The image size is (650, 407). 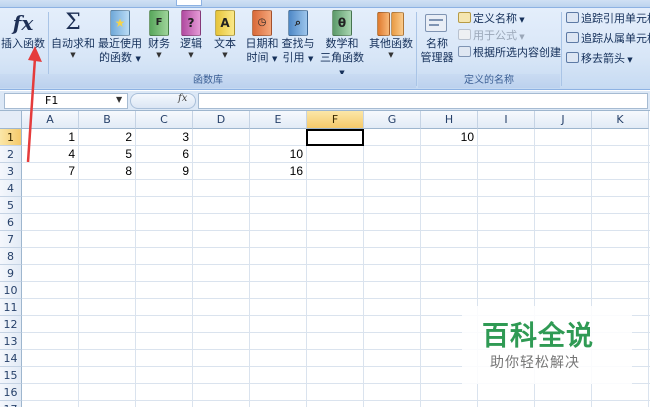 I want to click on logical-button: ? 逻辑 ▼, so click(x=191, y=34).